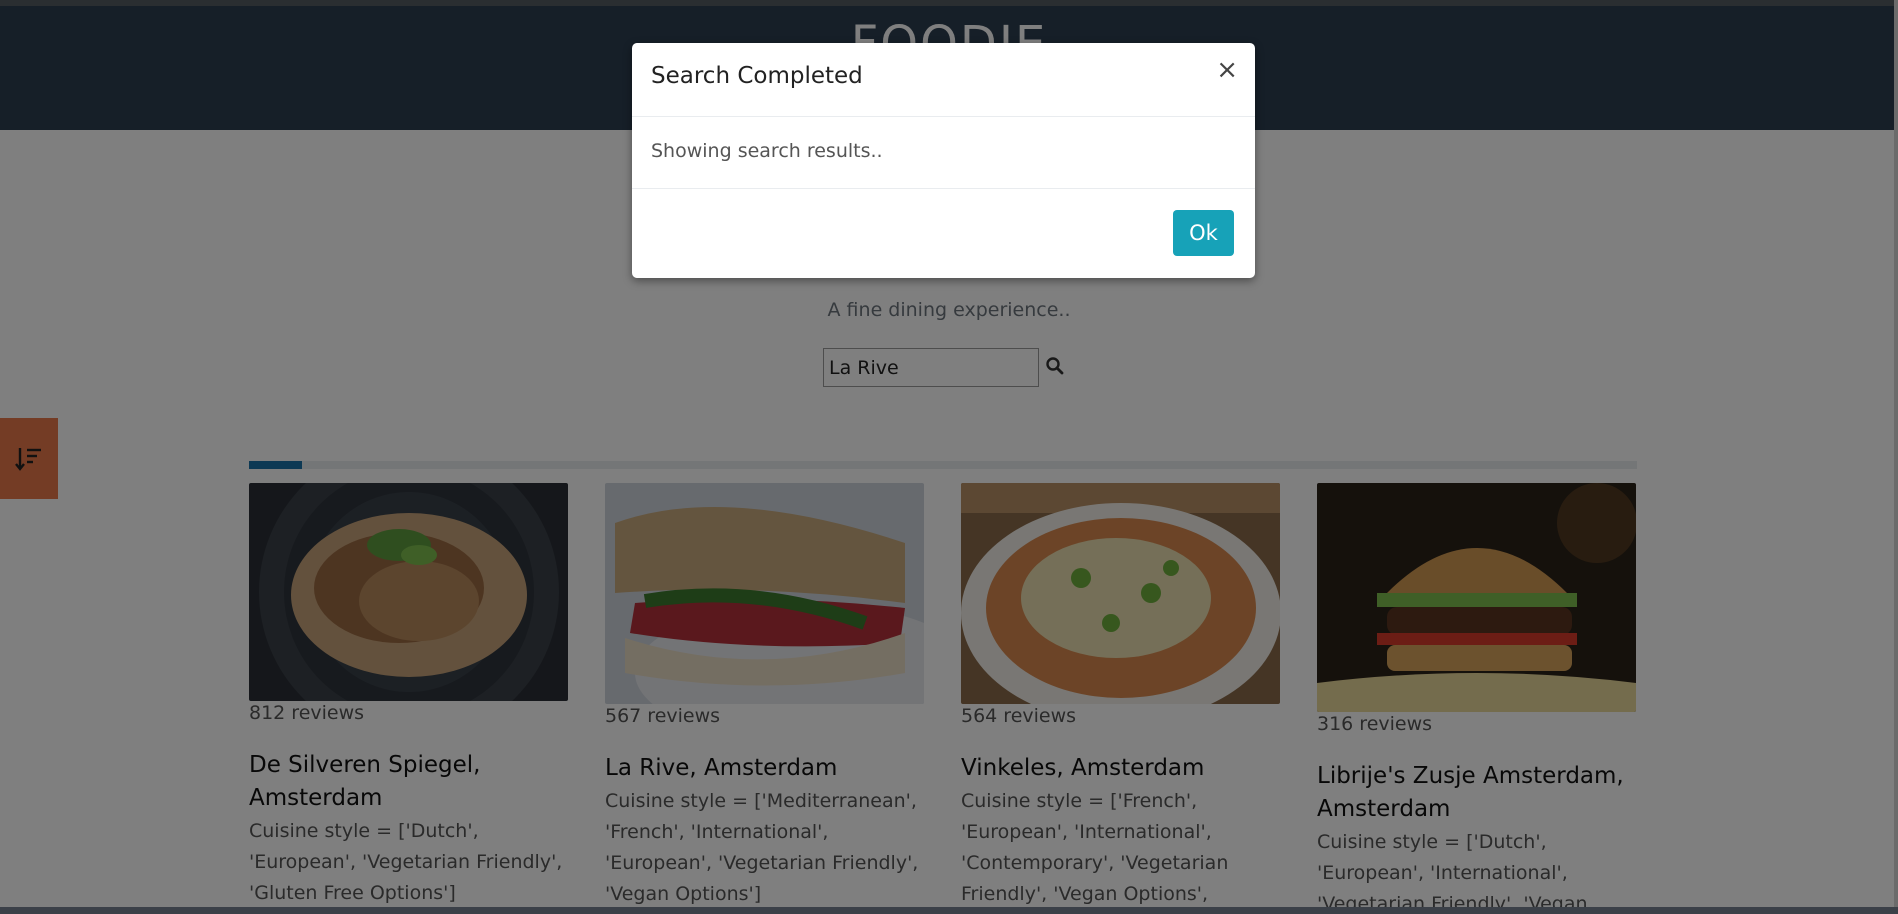  I want to click on close-icon: ×, so click(1227, 70).